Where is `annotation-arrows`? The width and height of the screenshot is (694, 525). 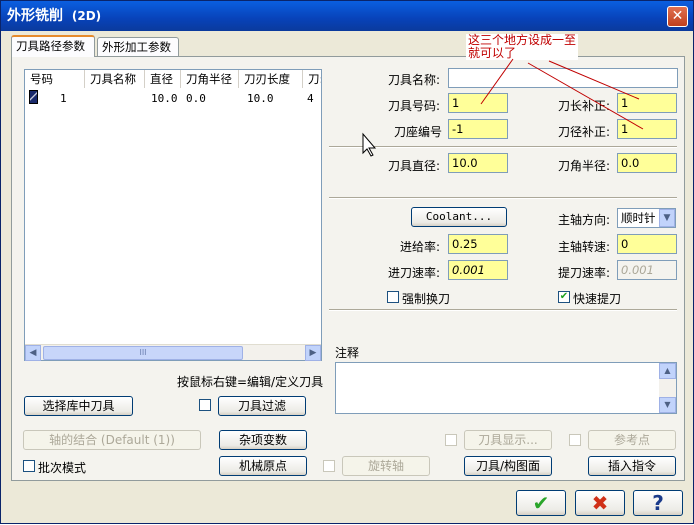
annotation-arrows is located at coordinates (503, 107).